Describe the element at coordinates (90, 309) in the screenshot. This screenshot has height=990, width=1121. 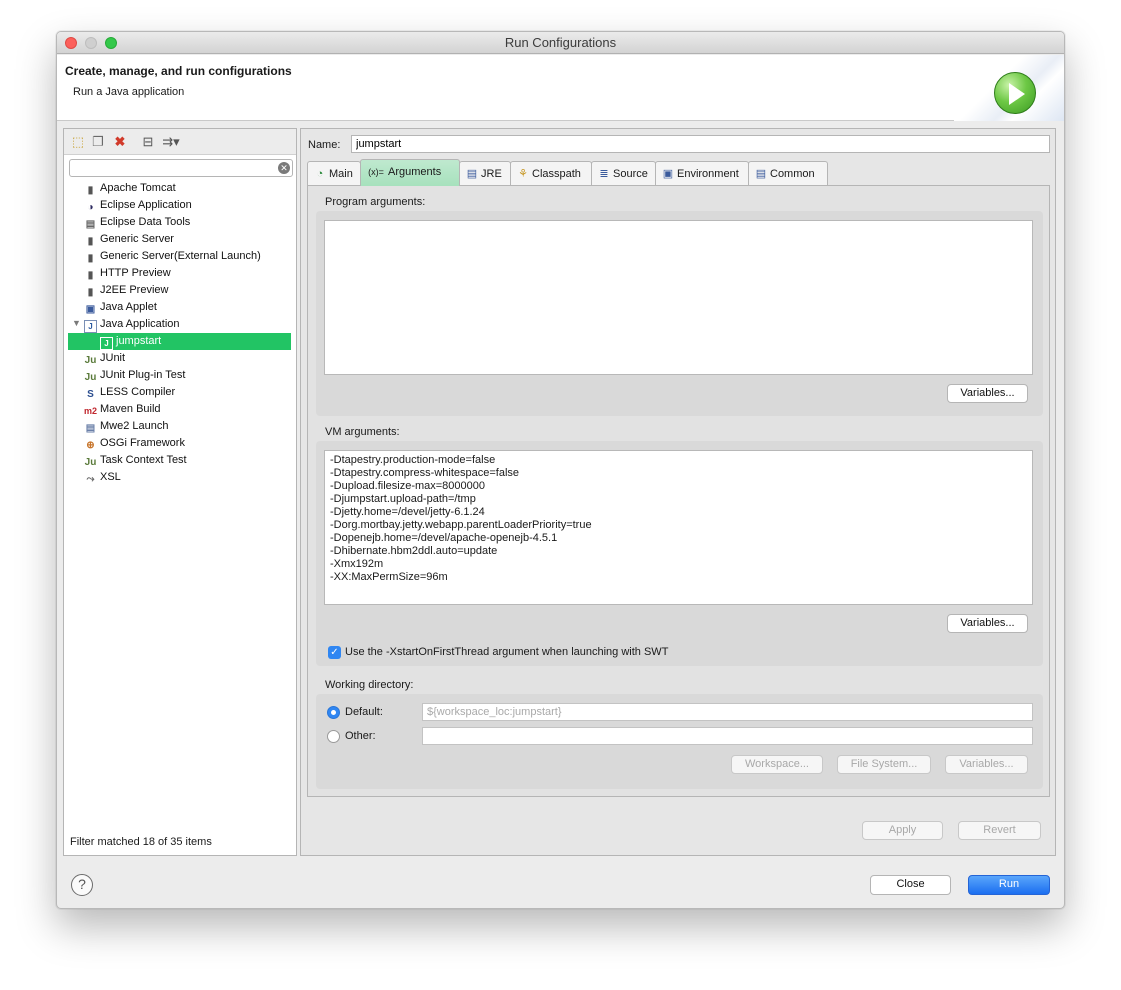
I see `applet-icon: ▣` at that location.